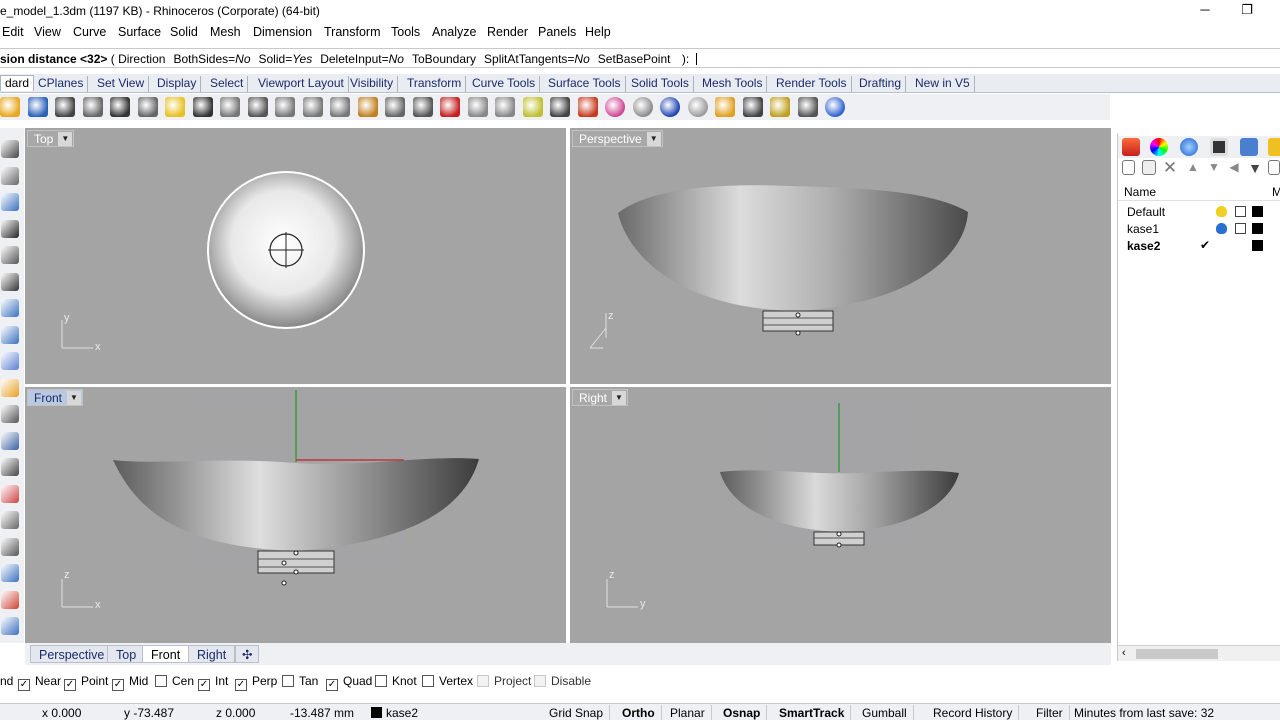 Image resolution: width=1280 pixels, height=720 pixels. What do you see at coordinates (973, 712) in the screenshot?
I see `record-history-toggle: Record History` at bounding box center [973, 712].